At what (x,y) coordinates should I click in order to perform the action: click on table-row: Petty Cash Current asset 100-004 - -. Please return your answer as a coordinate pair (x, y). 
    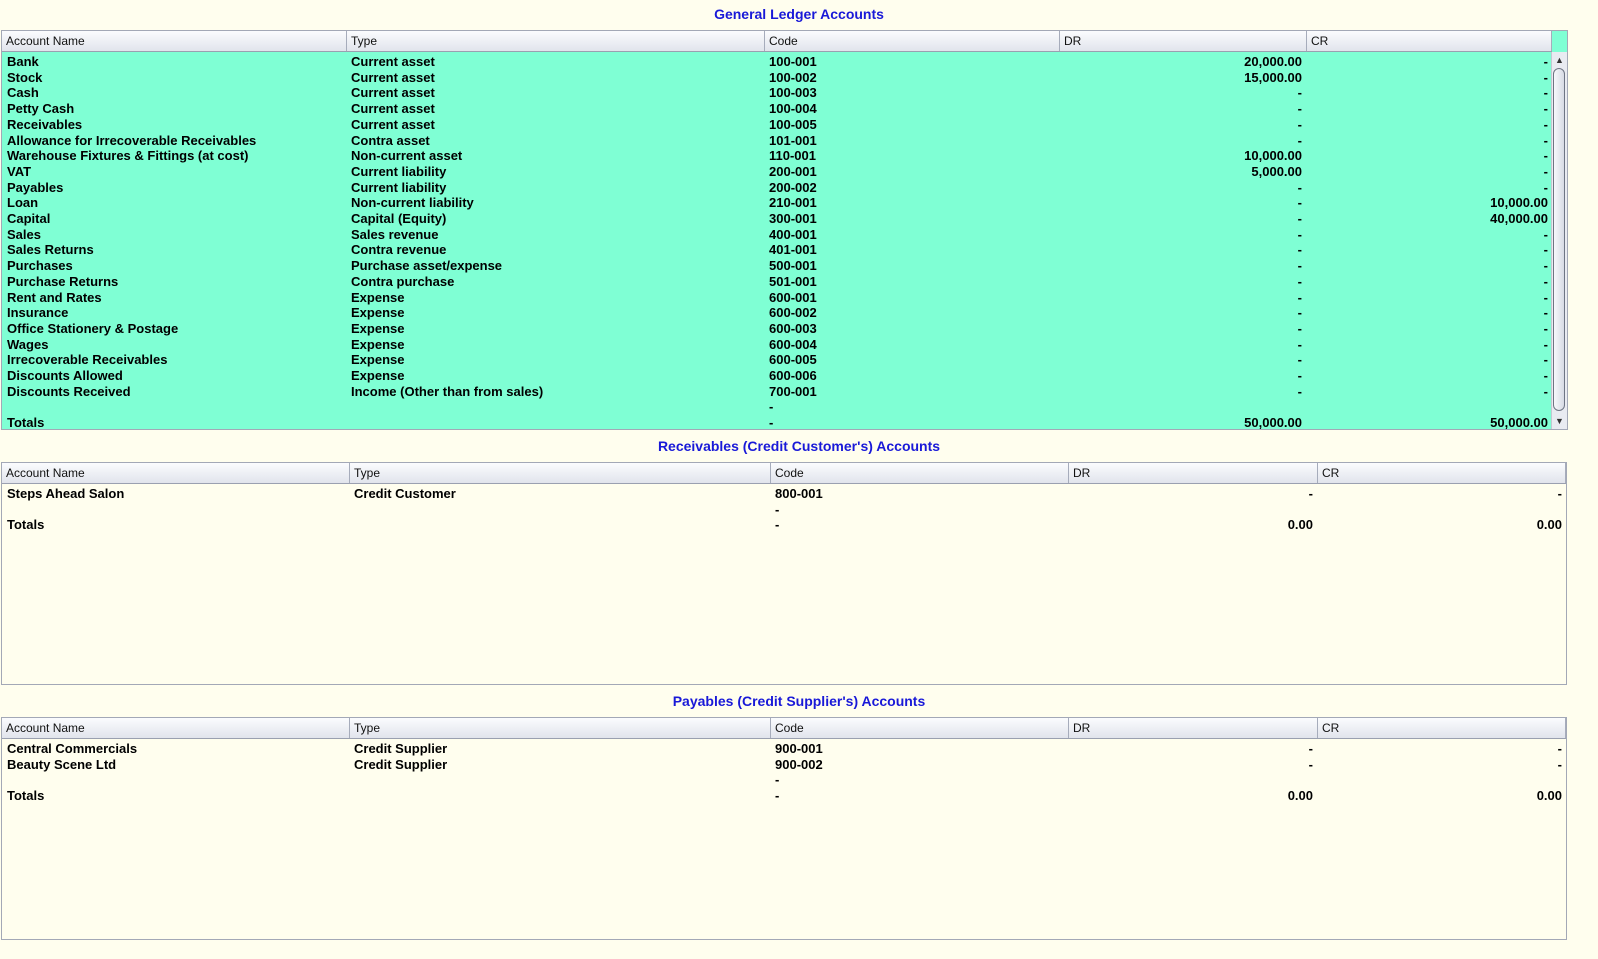
    Looking at the image, I should click on (777, 109).